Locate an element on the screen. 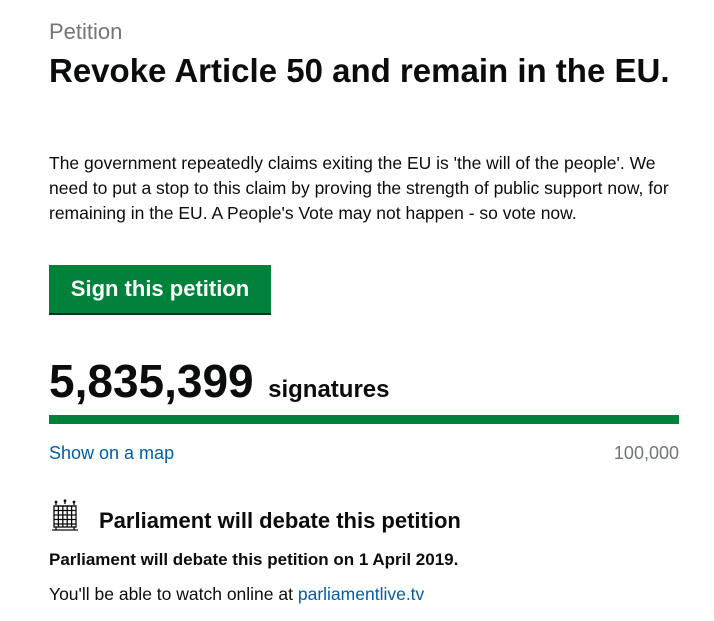 The width and height of the screenshot is (714, 621). debate-heading: Parliament will debate this petition is located at coordinates (280, 520).